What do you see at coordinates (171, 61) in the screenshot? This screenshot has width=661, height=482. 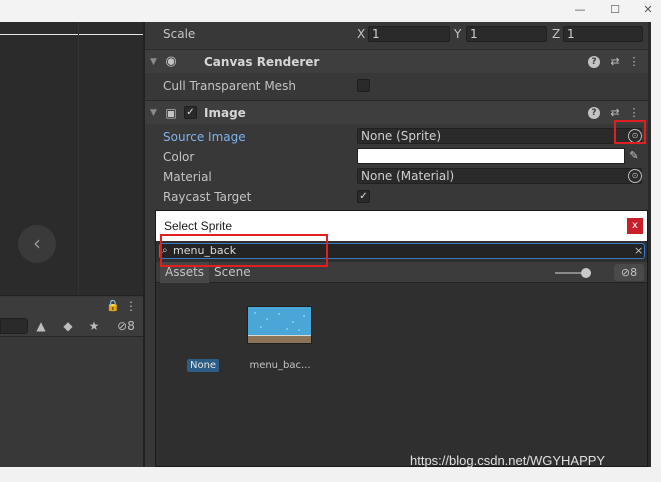 I see `eye-icon: ◉` at bounding box center [171, 61].